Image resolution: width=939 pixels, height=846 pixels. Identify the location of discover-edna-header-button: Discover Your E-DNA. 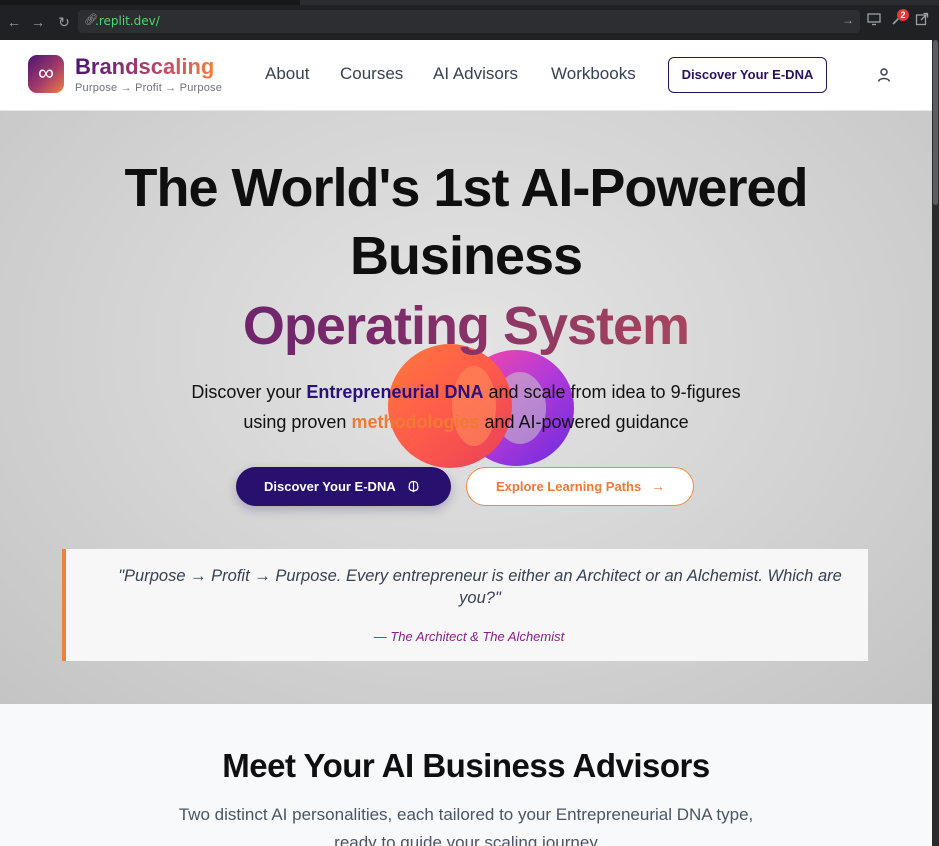
(747, 75).